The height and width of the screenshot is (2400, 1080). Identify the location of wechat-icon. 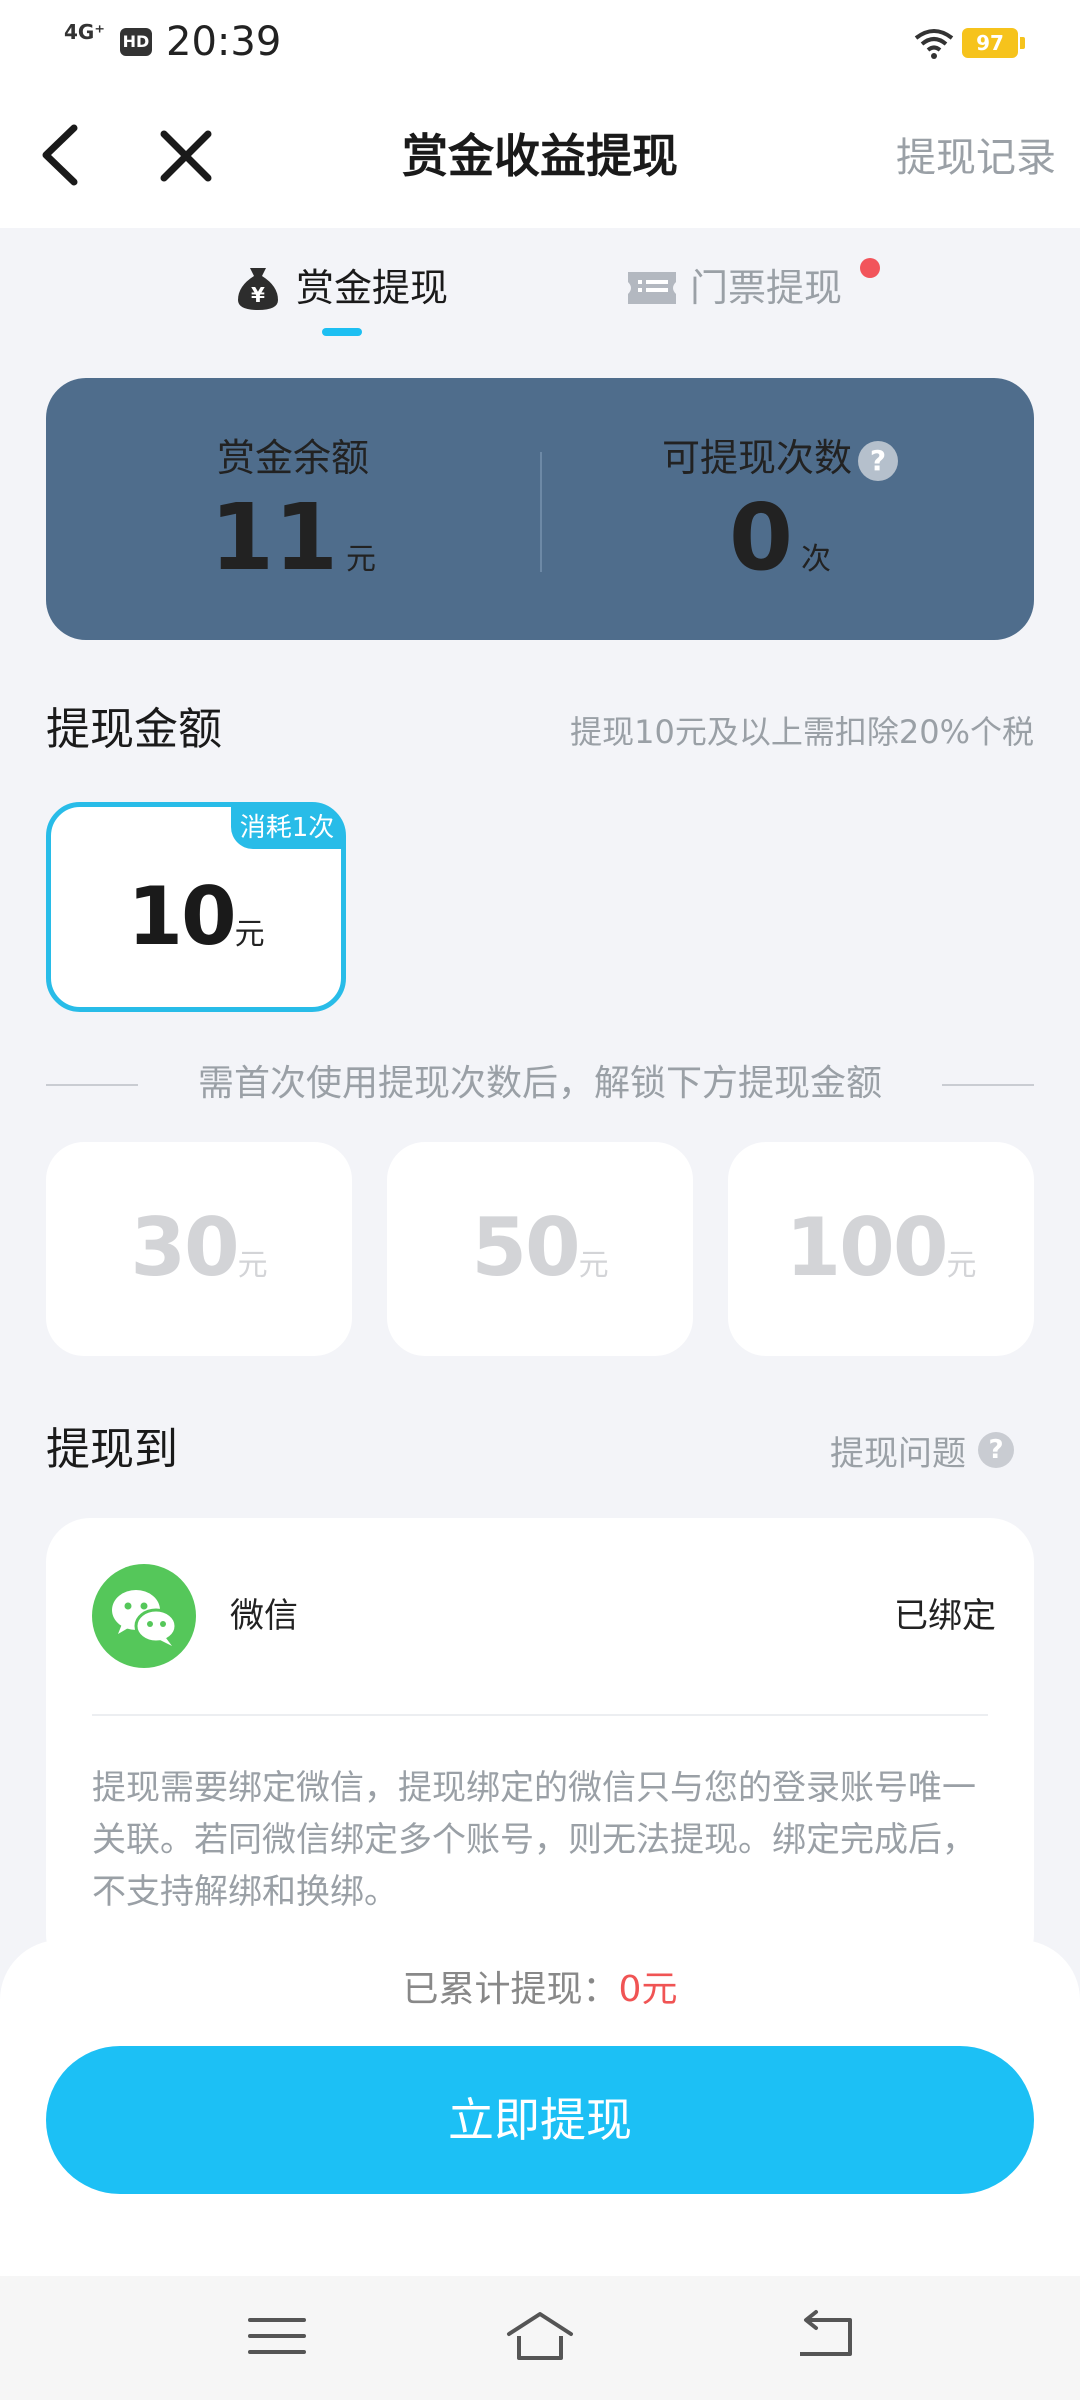
(144, 1616).